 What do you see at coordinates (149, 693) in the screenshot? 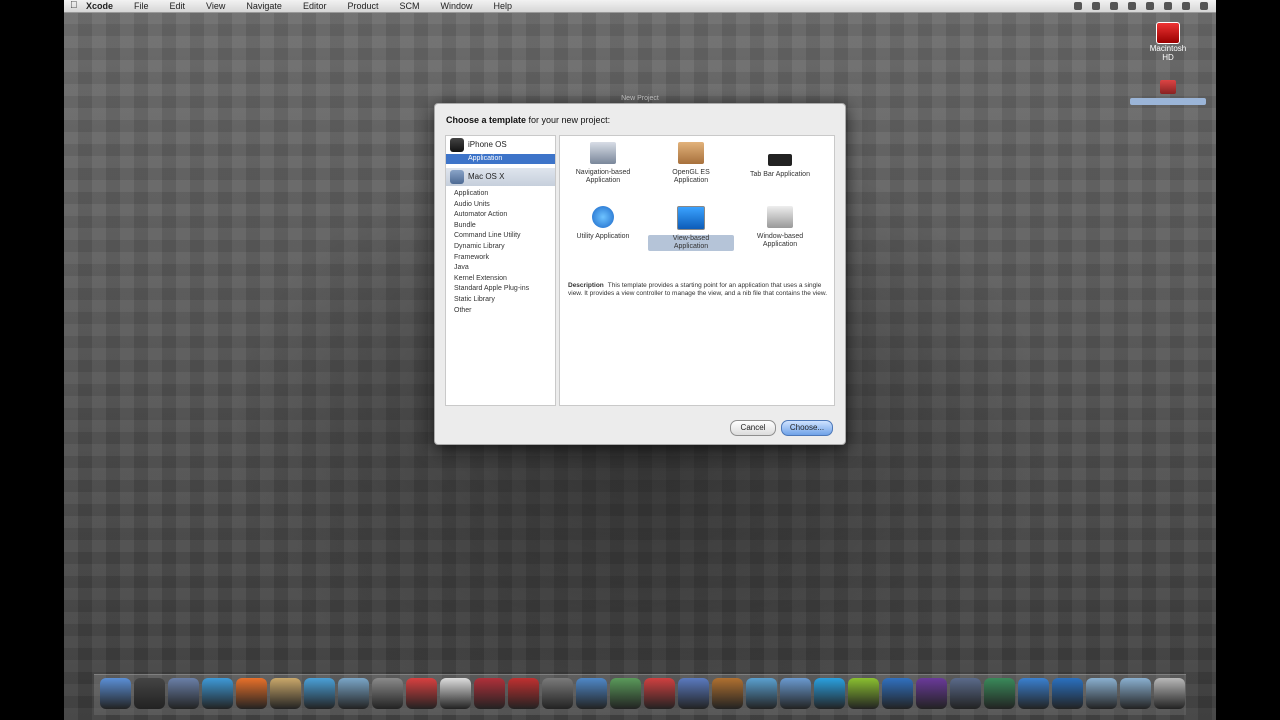
I see `dashboard-icon` at bounding box center [149, 693].